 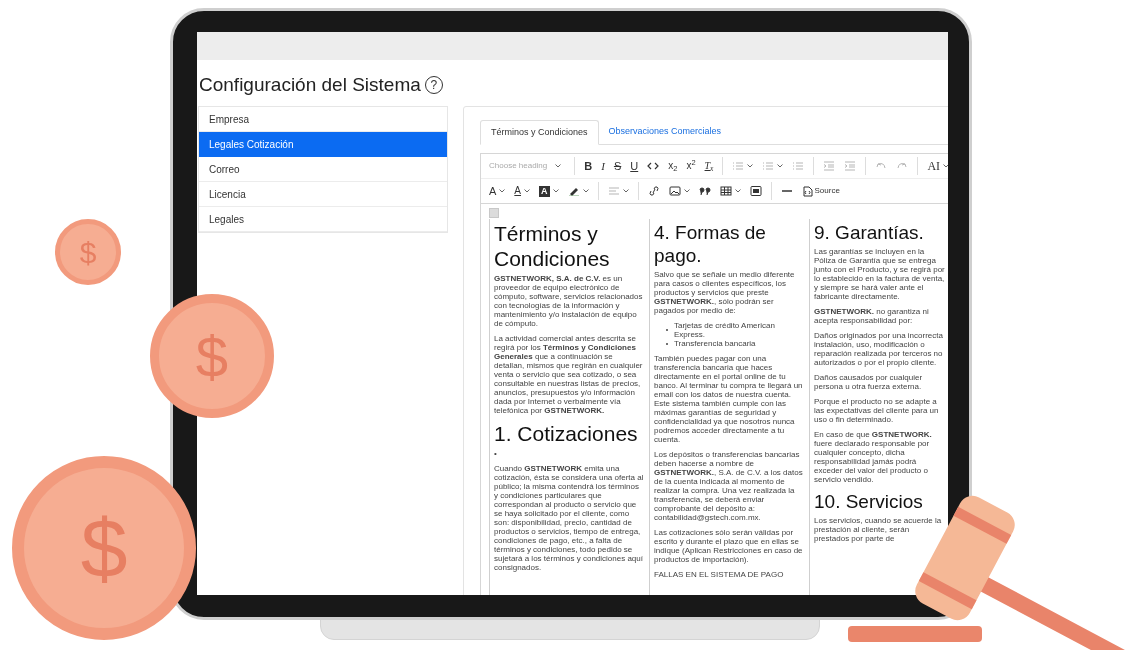 What do you see at coordinates (617, 166) in the screenshot?
I see `strikethrough-button: S` at bounding box center [617, 166].